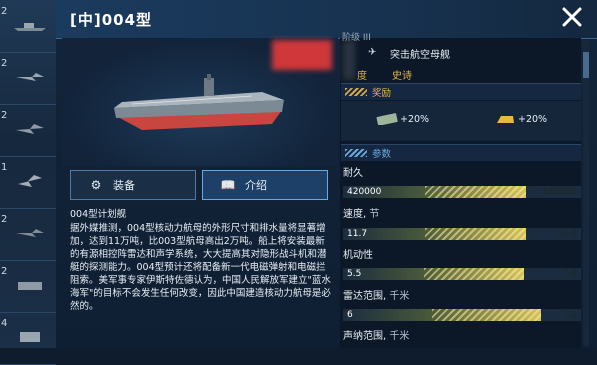 The width and height of the screenshot is (597, 365). I want to click on blurred-region, so click(349, 60).